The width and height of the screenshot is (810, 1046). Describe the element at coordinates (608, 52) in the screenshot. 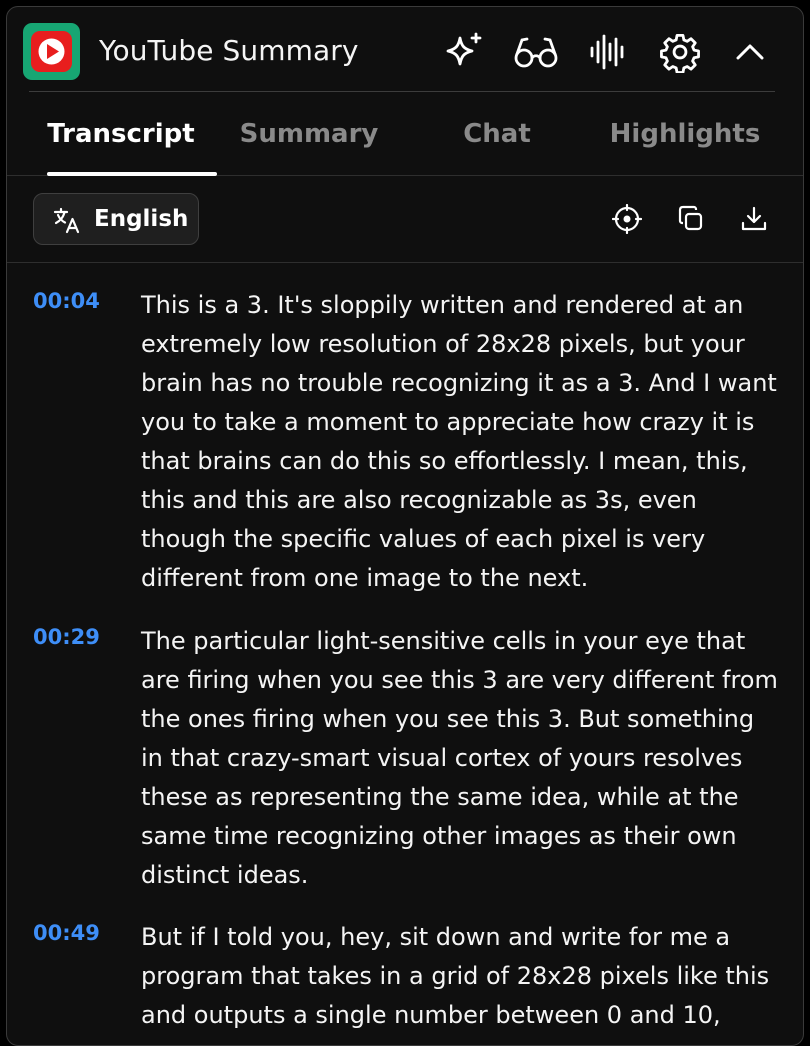

I see `audio-wave-icon` at that location.